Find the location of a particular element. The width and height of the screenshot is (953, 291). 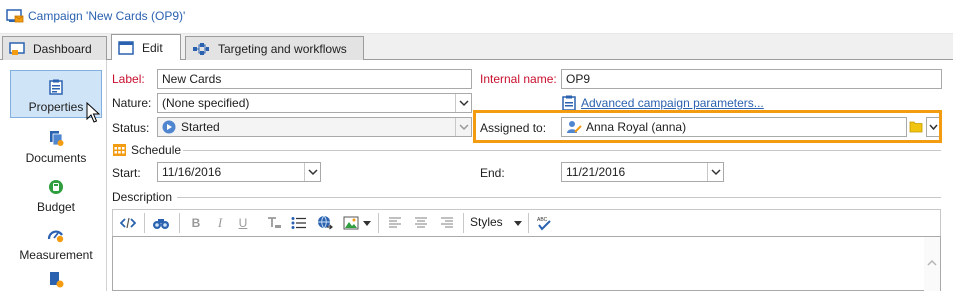

measurement-icon is located at coordinates (55, 236).